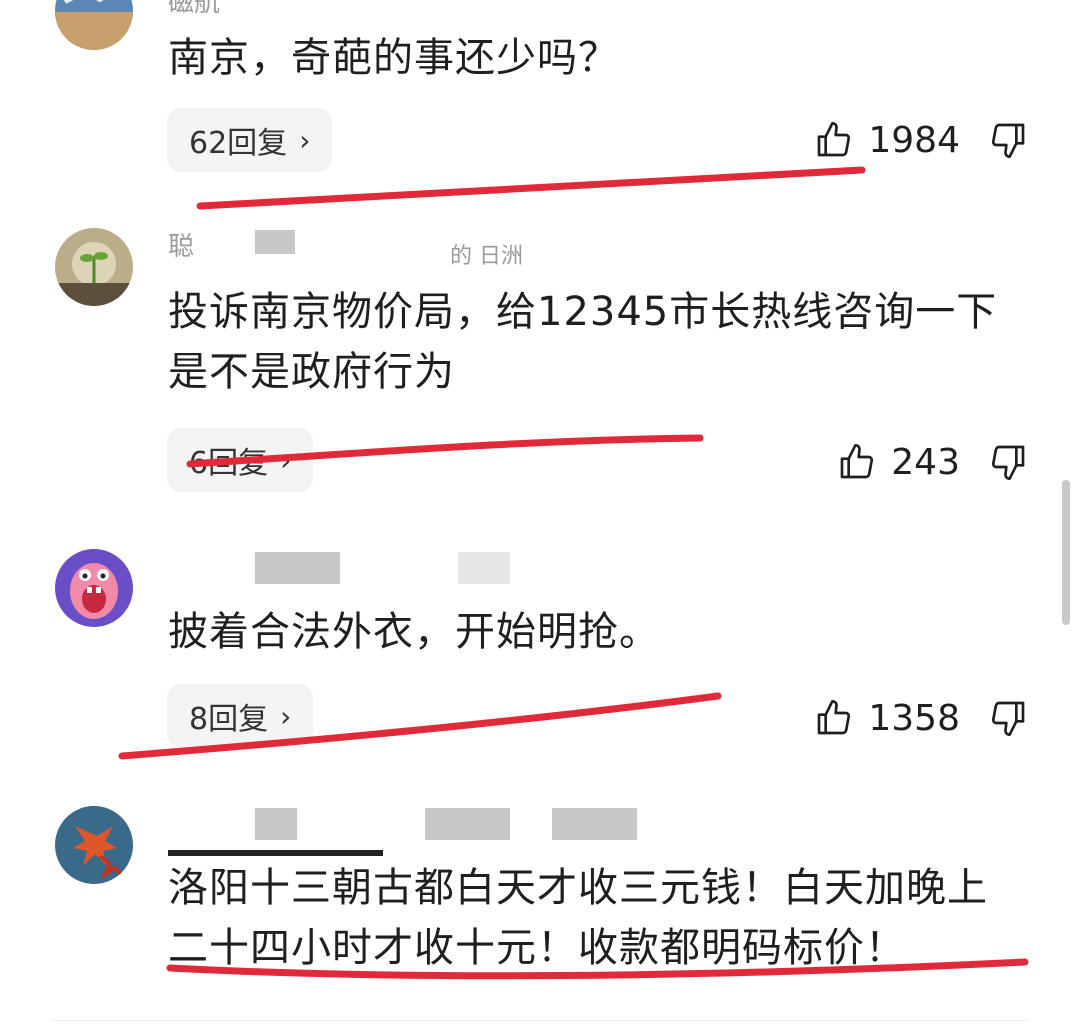  Describe the element at coordinates (275, 853) in the screenshot. I see `username-underline` at that location.